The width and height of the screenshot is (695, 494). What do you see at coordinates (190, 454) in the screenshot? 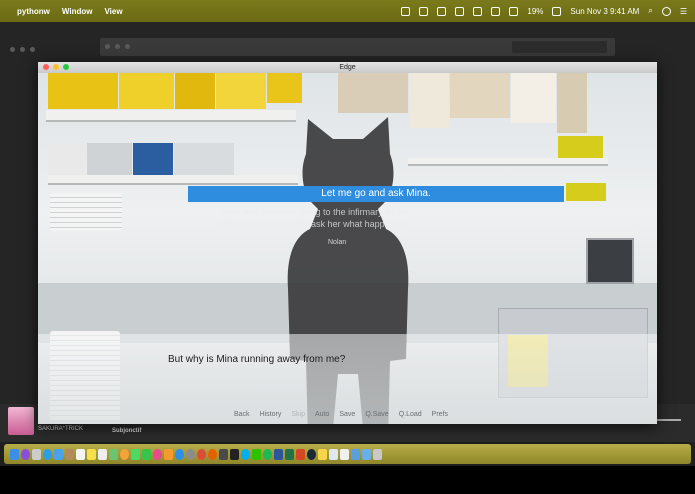
I see `system-preferences-icon` at bounding box center [190, 454].